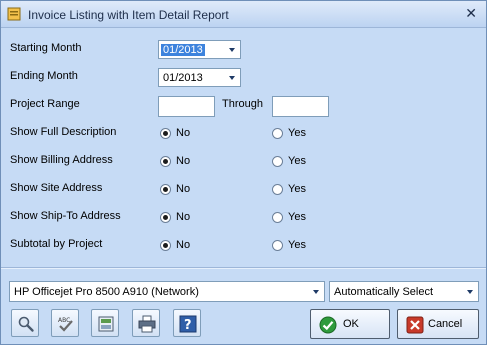  What do you see at coordinates (300, 106) in the screenshot?
I see `project-range-to-input` at bounding box center [300, 106].